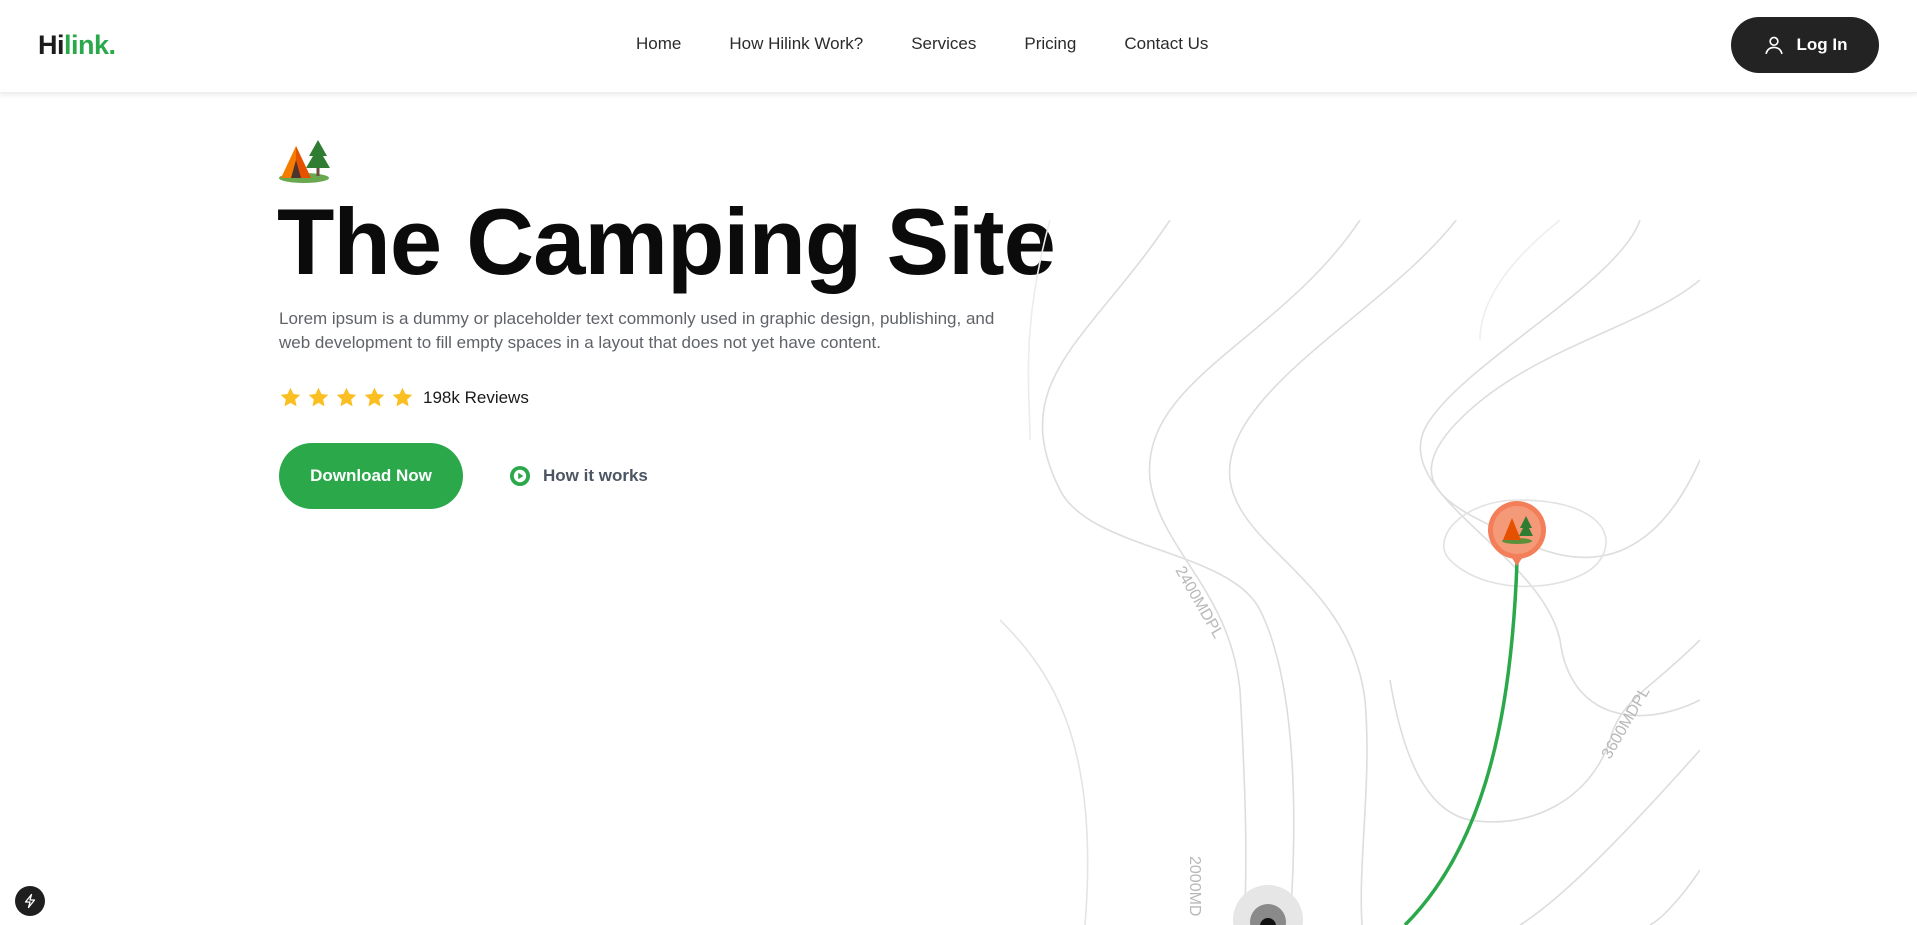 This screenshot has height=925, width=1917. What do you see at coordinates (1517, 533) in the screenshot?
I see `camp-pin-icon` at bounding box center [1517, 533].